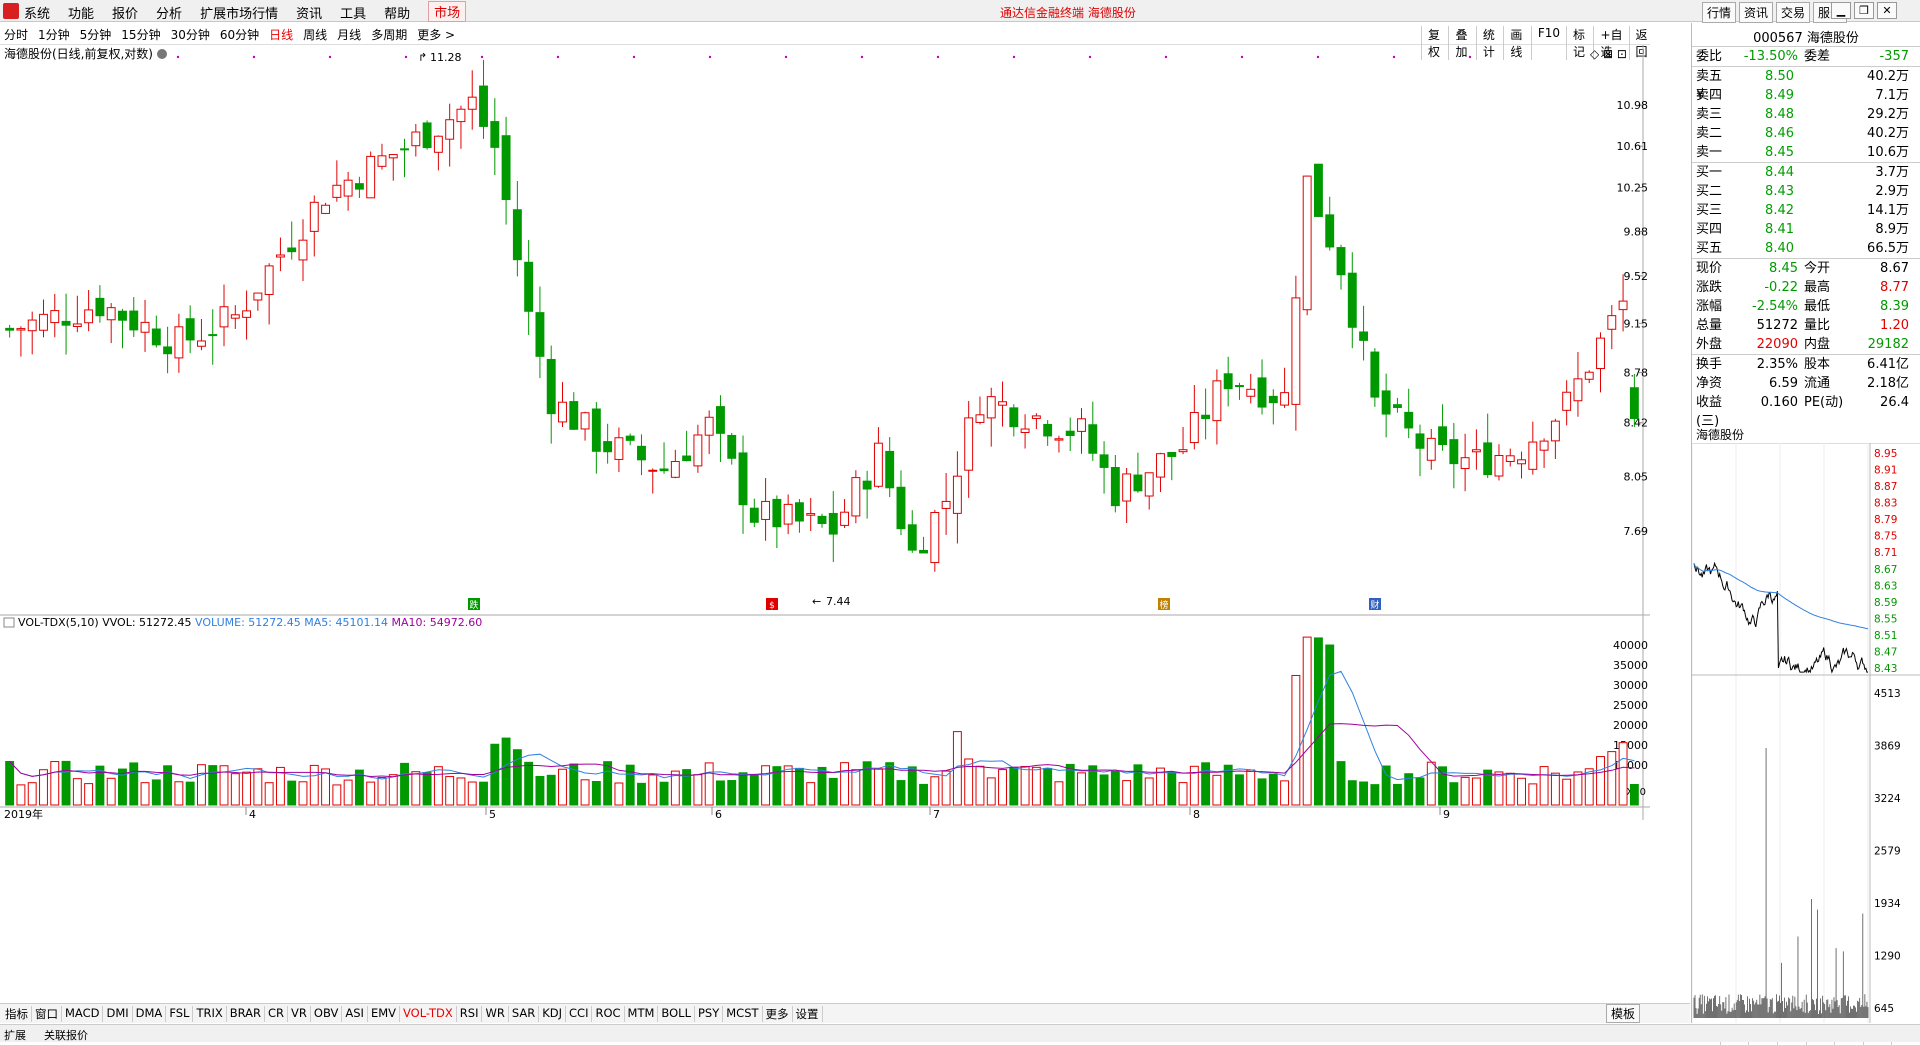  I want to click on indicator-tab-11: ASI, so click(355, 1014).